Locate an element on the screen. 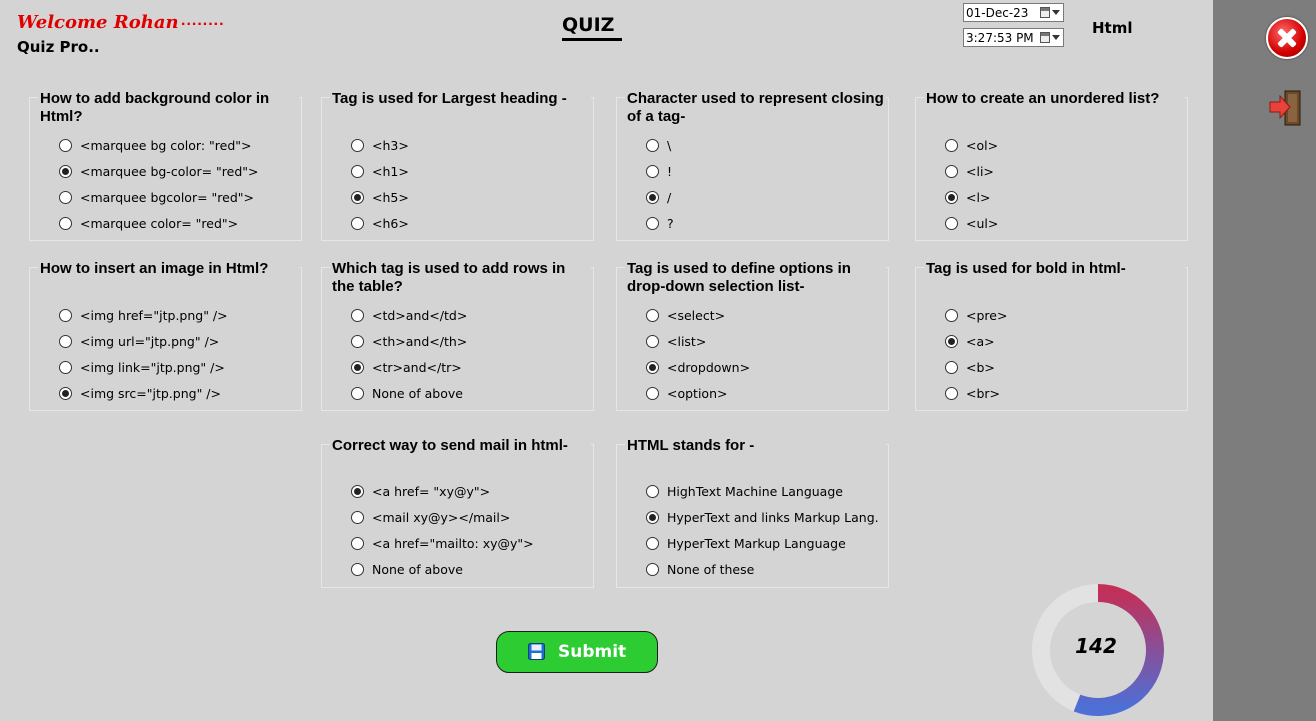 The image size is (1316, 721). time-picker: 3:27:53 PM is located at coordinates (1013, 37).